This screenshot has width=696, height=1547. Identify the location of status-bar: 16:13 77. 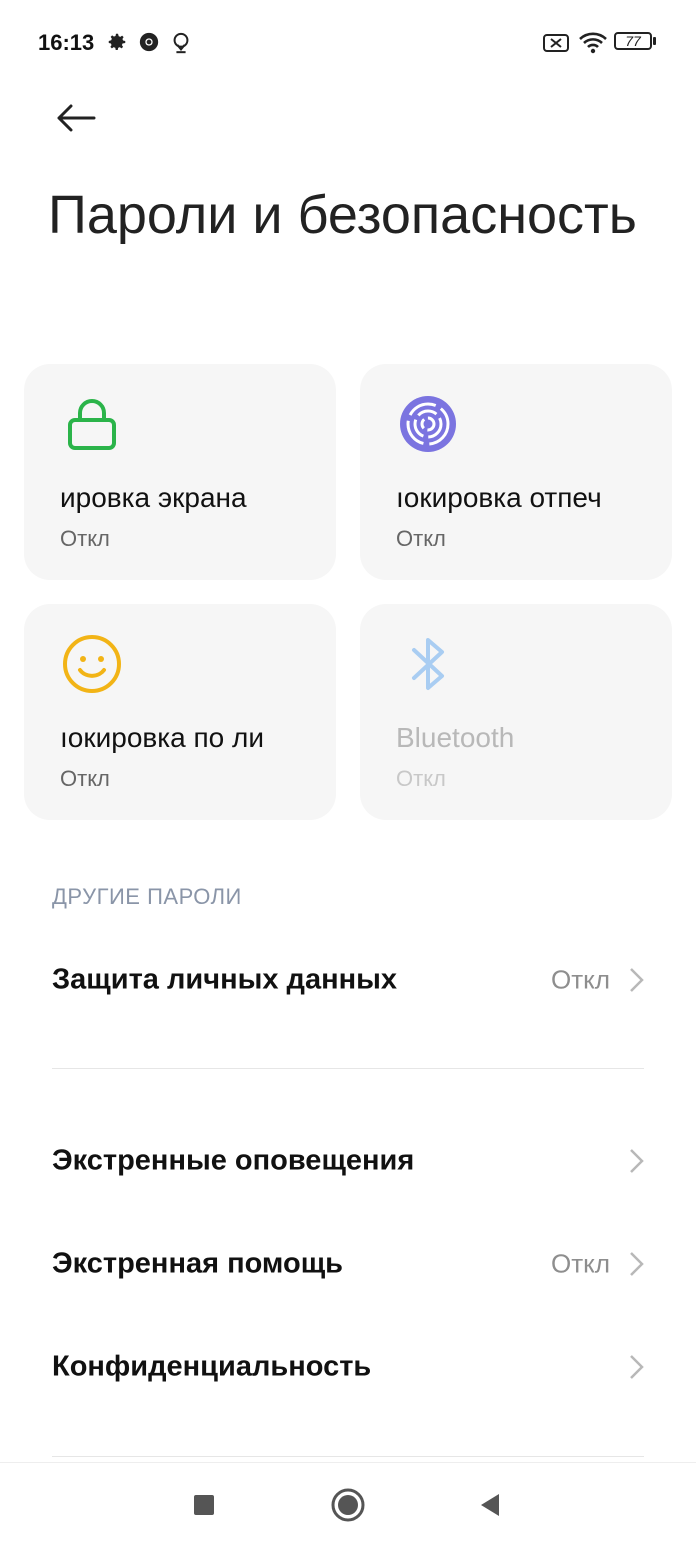
(348, 43).